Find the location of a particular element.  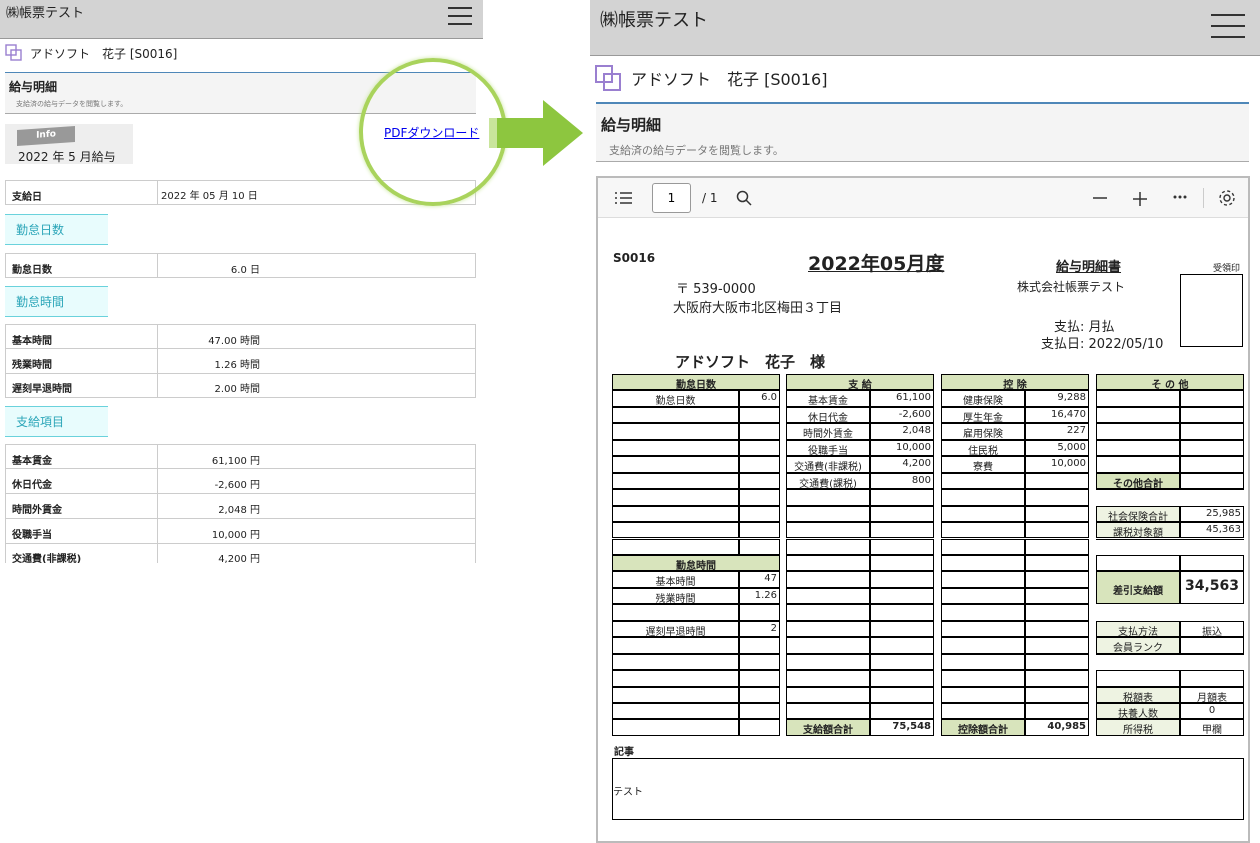

settings-gear-icon is located at coordinates (1227, 198).